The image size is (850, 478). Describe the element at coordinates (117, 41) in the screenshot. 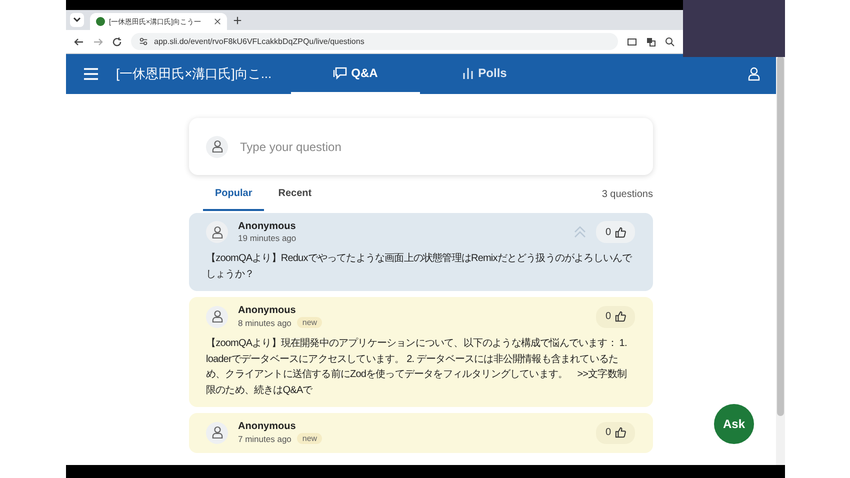

I see `reload-icon` at that location.